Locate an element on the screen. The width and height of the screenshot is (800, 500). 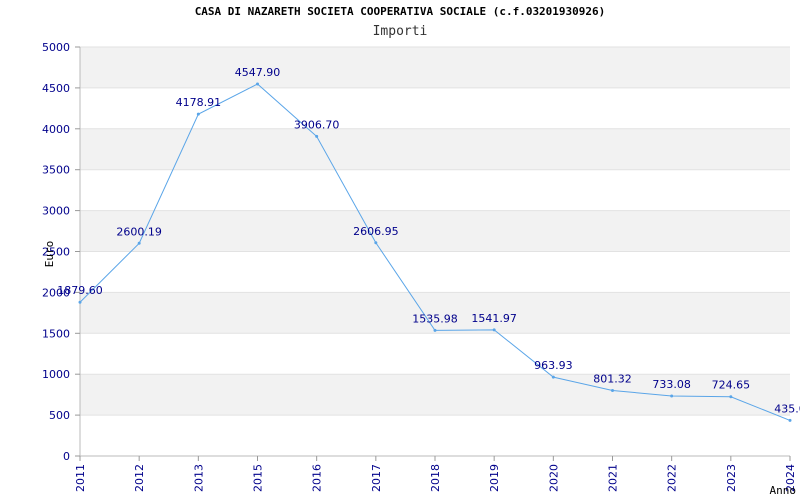
x-tick-label: 2017 is located at coordinates (376, 478).